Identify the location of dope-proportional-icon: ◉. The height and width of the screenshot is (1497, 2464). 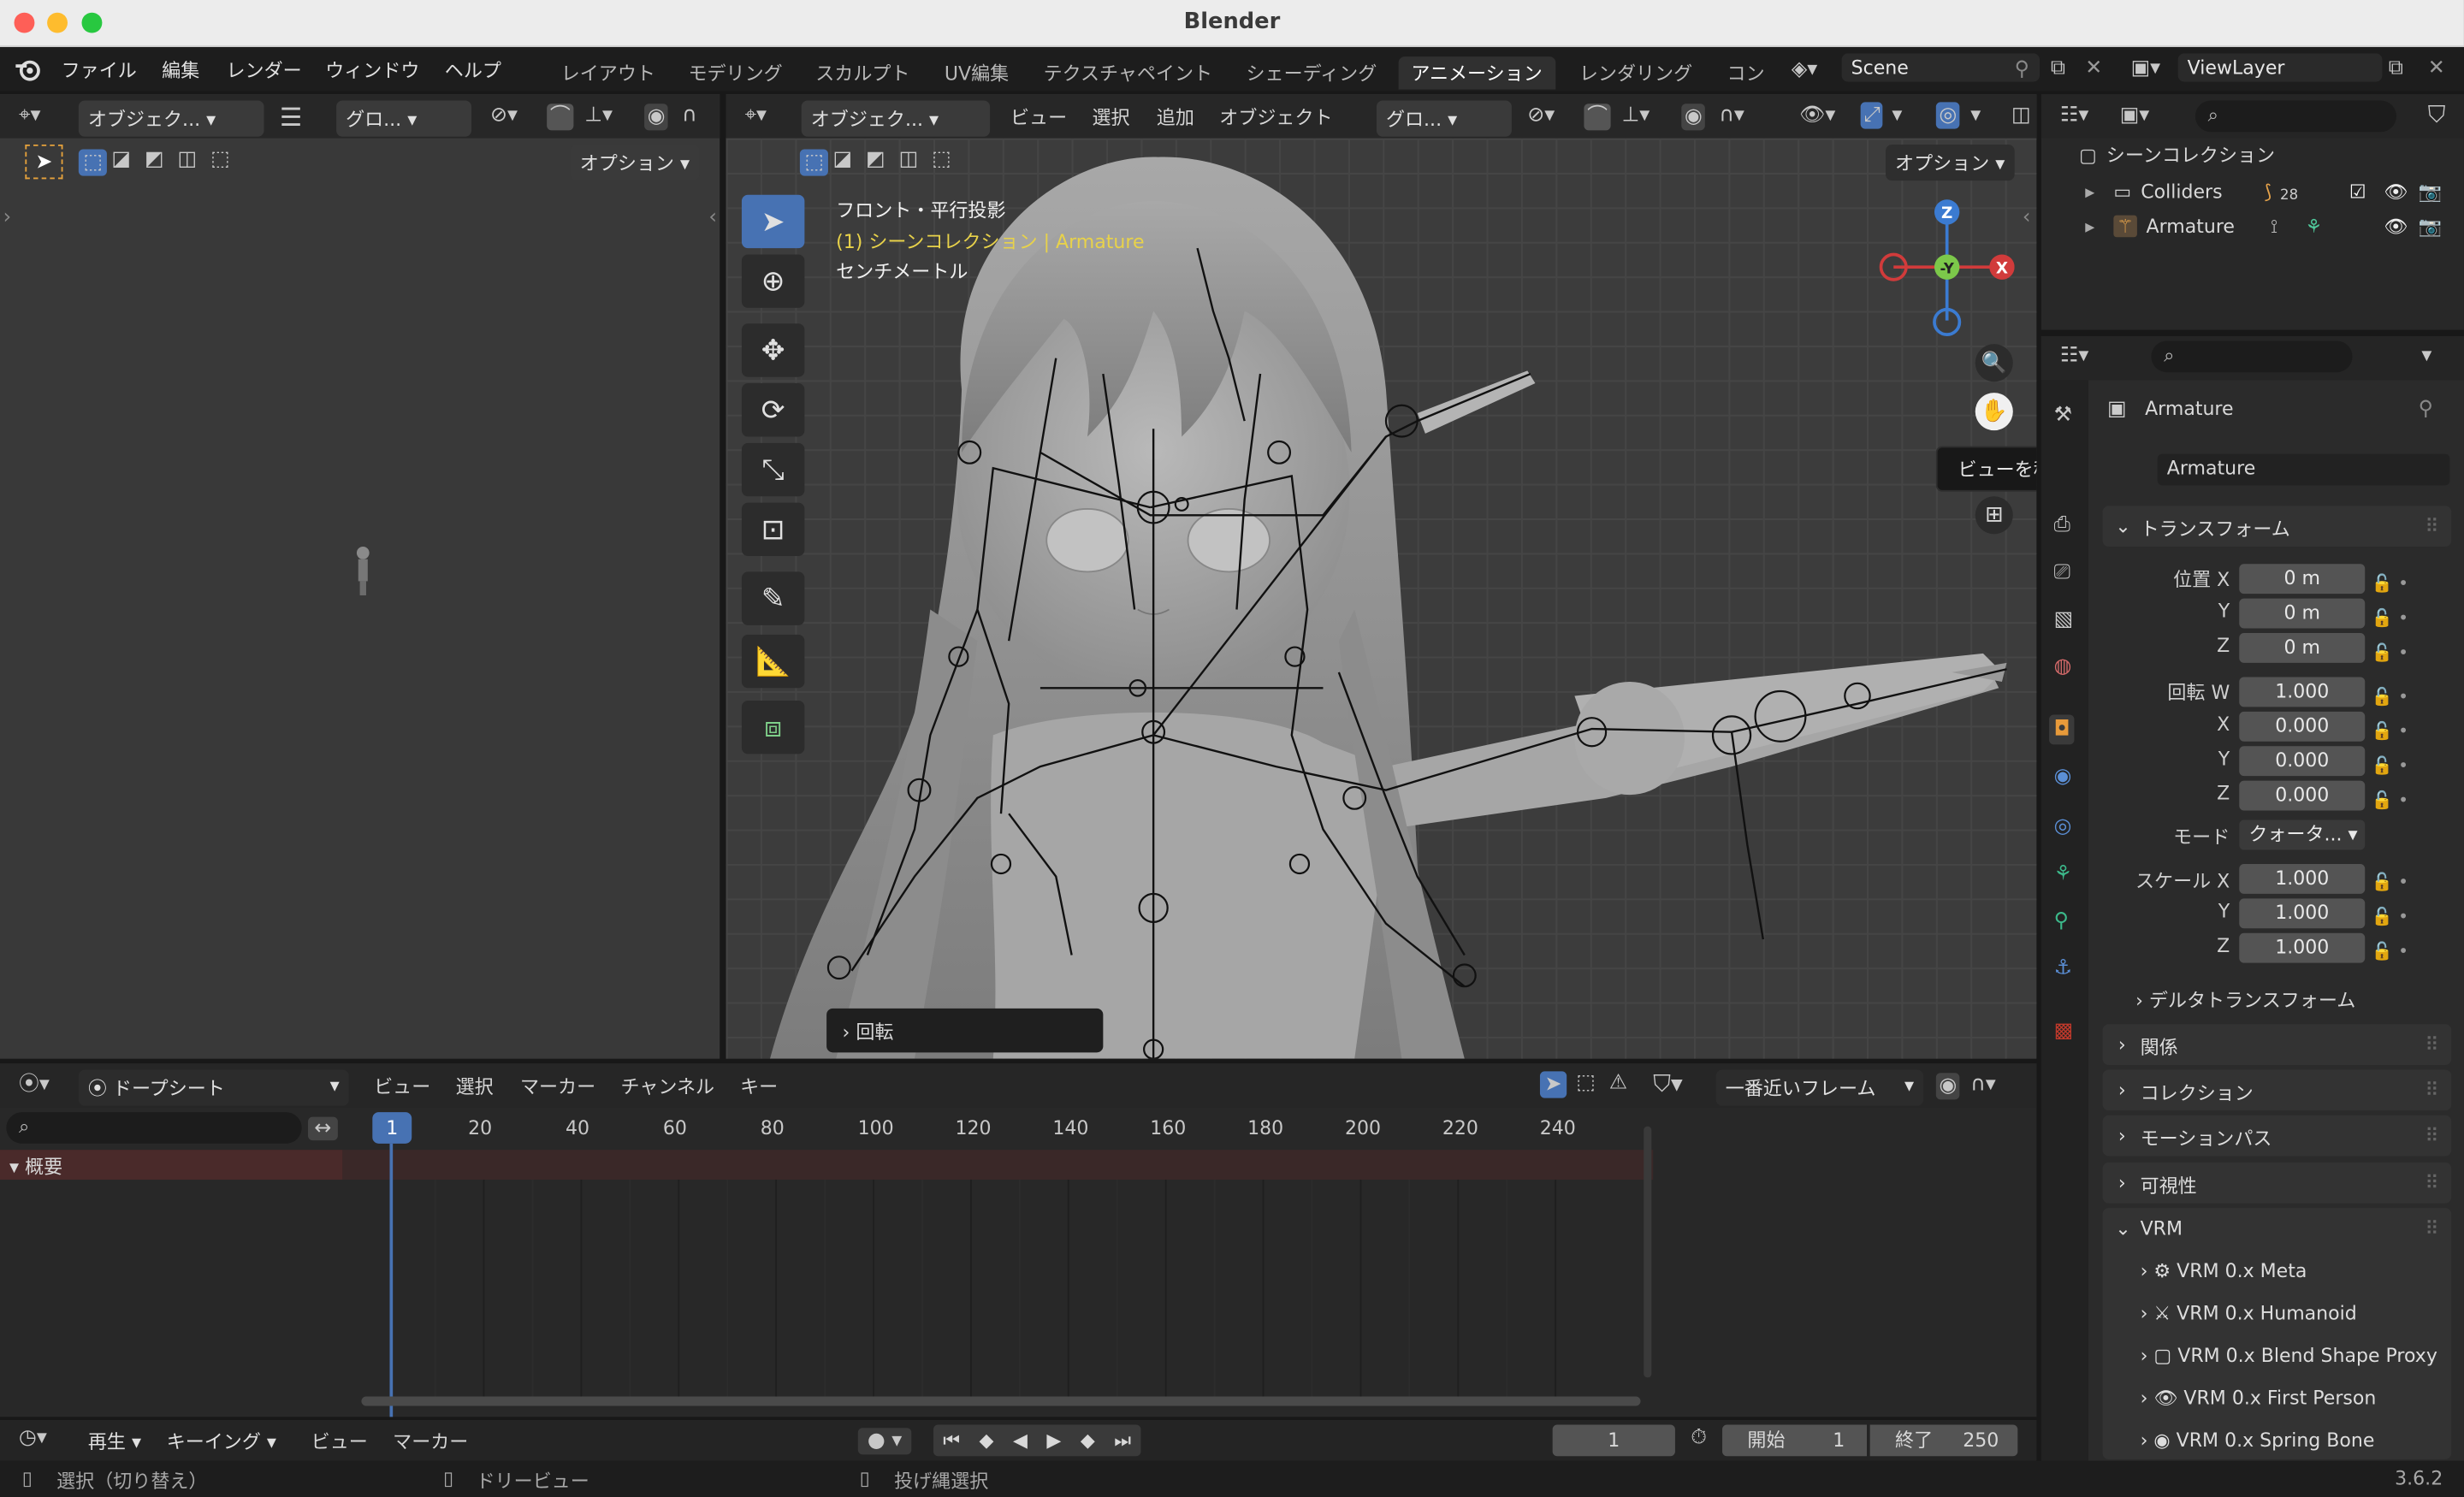
(1947, 1086).